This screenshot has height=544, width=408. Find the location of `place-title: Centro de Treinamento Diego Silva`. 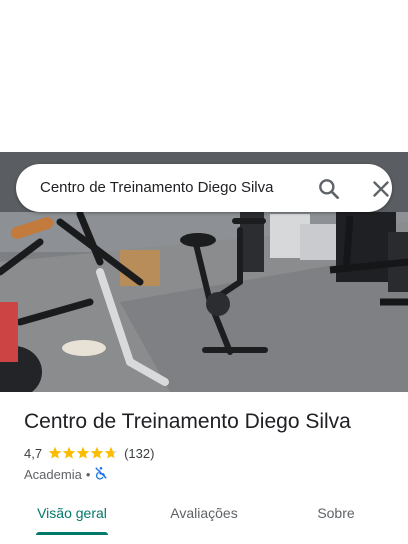

place-title: Centro de Treinamento Diego Silva is located at coordinates (187, 421).